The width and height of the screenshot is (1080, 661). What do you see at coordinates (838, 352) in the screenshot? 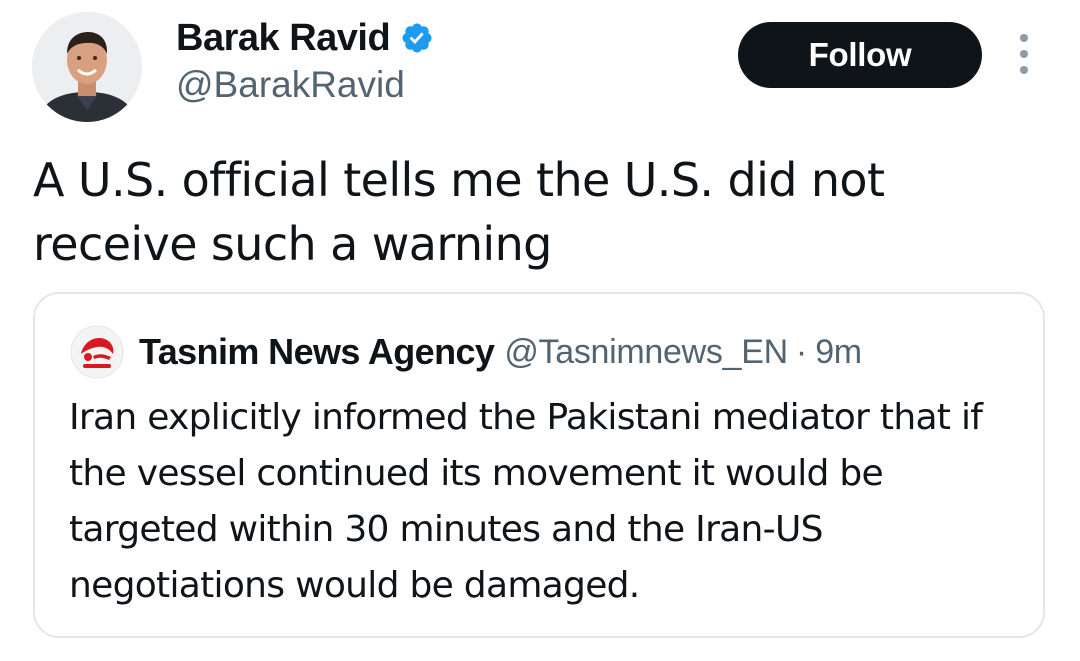
I see `quoted-timestamp: 9m` at bounding box center [838, 352].